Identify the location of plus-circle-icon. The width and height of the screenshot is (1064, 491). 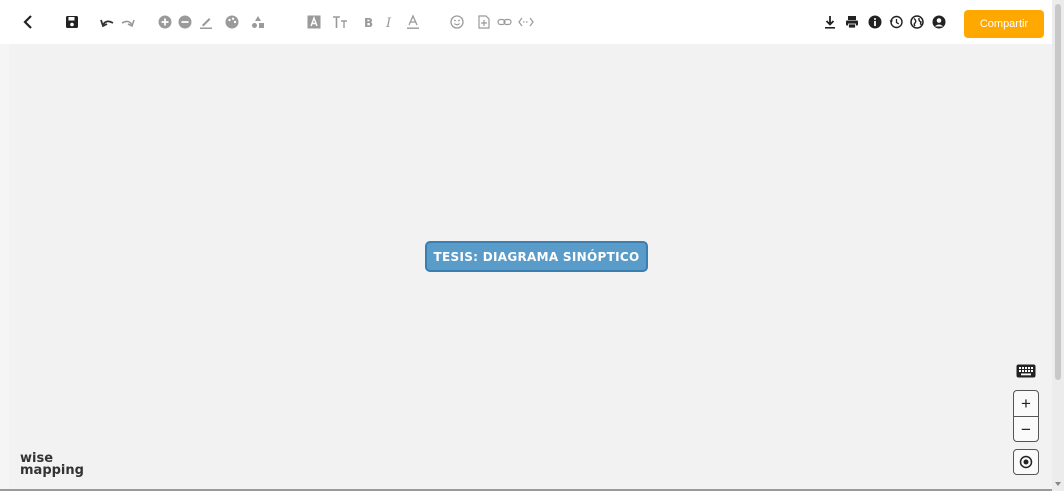
(165, 22).